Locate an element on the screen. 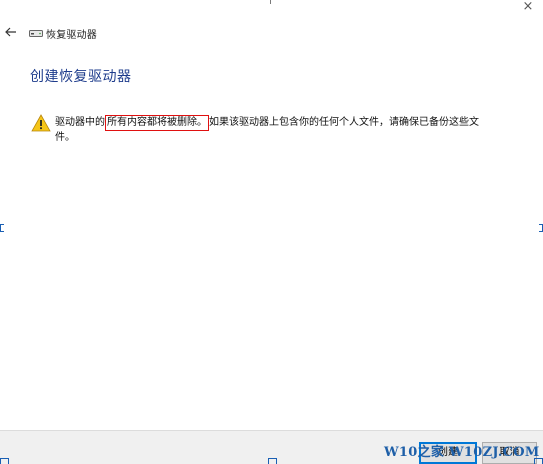 This screenshot has height=464, width=543. title-bar: × is located at coordinates (271, 10).